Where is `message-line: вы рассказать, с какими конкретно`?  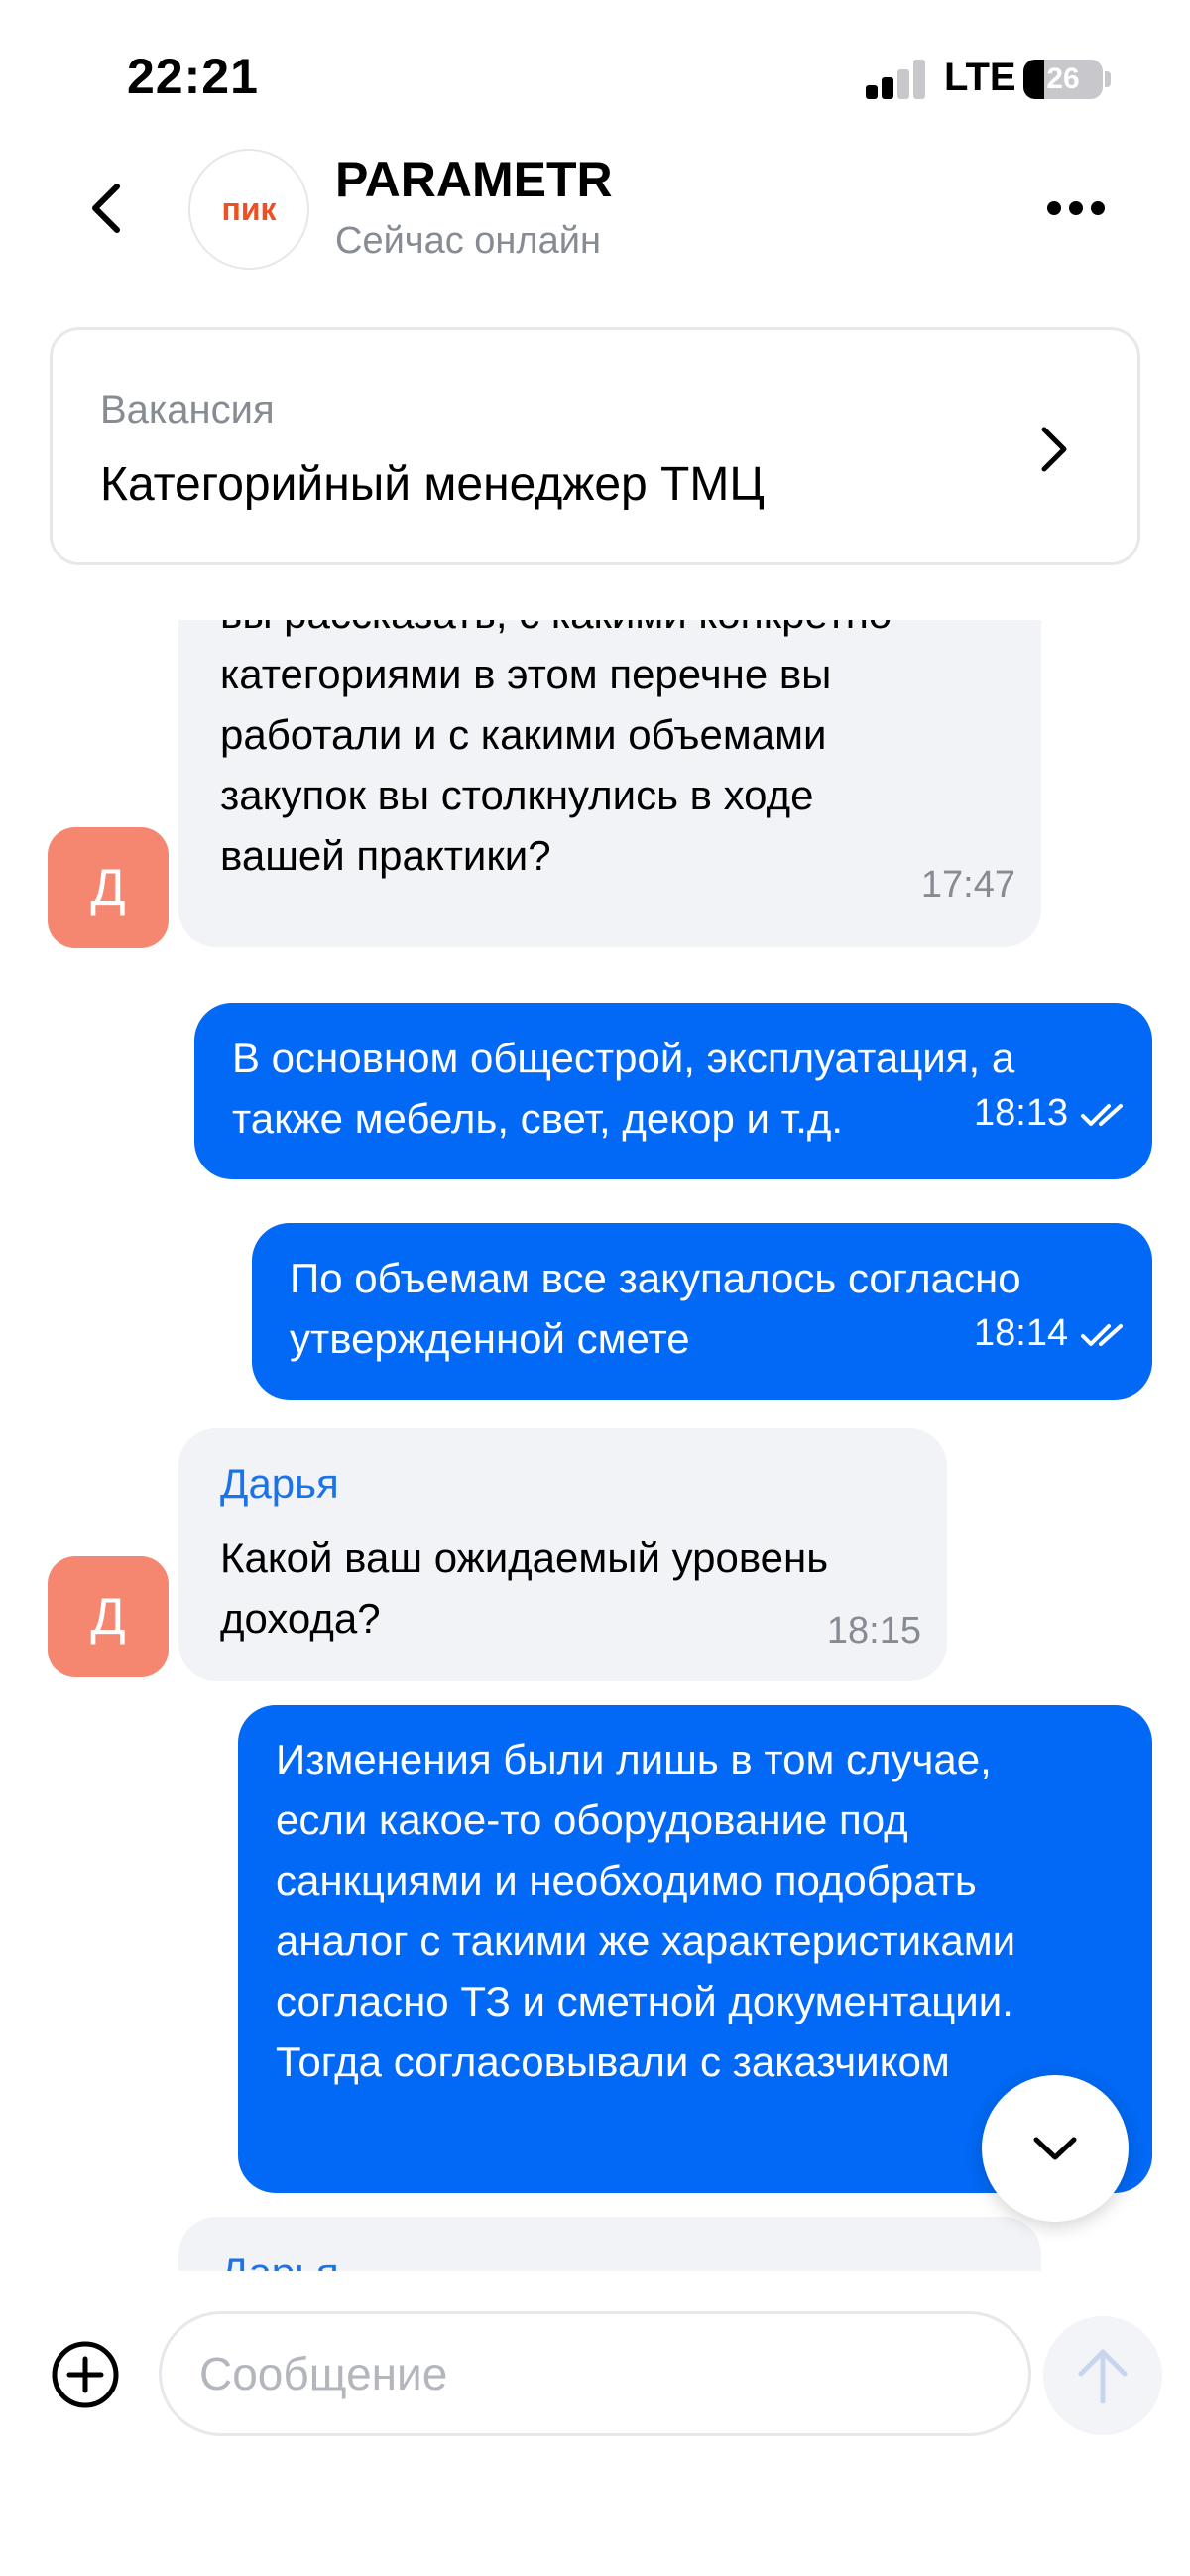 message-line: вы рассказать, с какими конкретно is located at coordinates (556, 632).